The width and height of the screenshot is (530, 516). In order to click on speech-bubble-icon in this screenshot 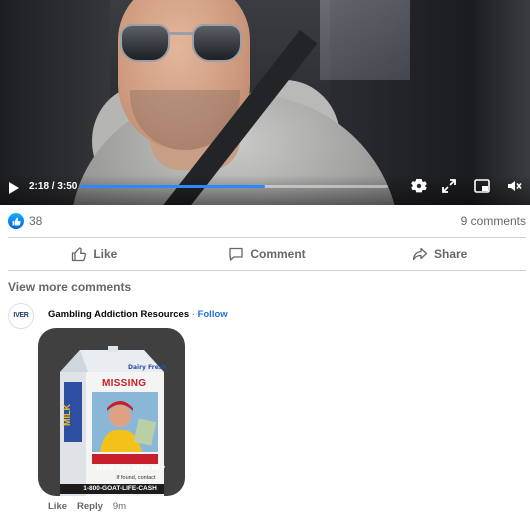, I will do `click(236, 254)`.